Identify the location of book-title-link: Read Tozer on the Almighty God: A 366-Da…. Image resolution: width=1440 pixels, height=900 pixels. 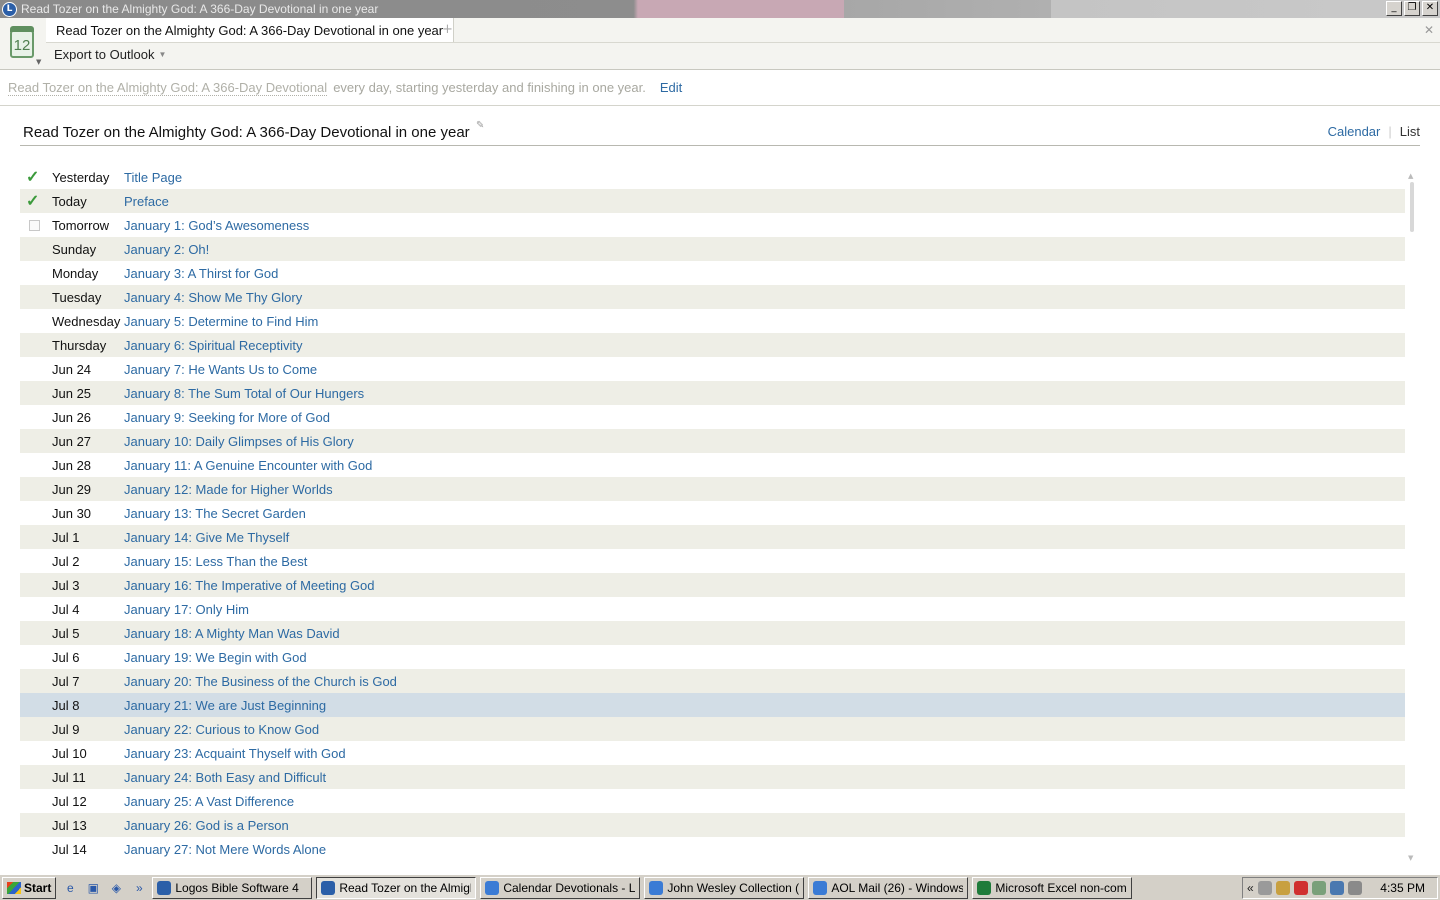
(168, 88).